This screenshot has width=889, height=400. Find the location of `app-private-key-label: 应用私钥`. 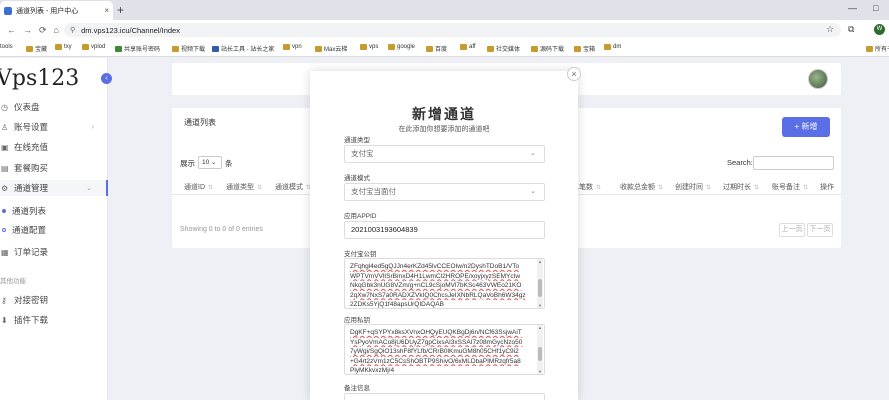

app-private-key-label: 应用私钥 is located at coordinates (357, 320).